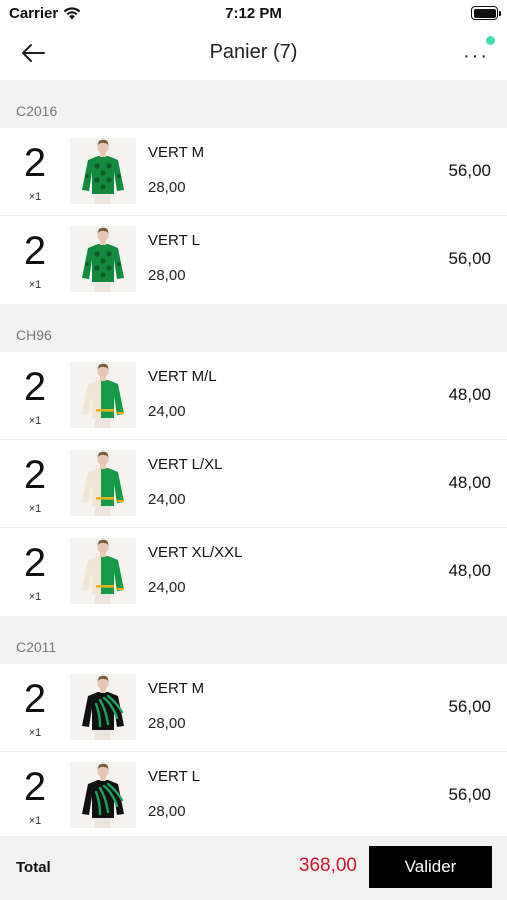 Image resolution: width=507 pixels, height=900 pixels. I want to click on page-title: Panier (7), so click(253, 52).